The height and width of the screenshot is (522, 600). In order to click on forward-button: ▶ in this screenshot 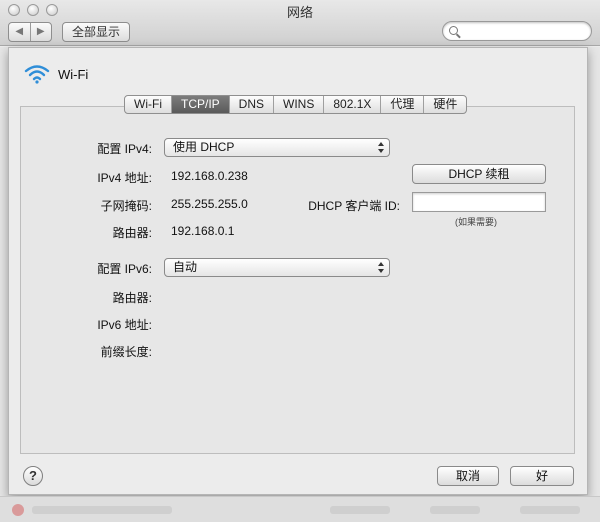, I will do `click(41, 32)`.